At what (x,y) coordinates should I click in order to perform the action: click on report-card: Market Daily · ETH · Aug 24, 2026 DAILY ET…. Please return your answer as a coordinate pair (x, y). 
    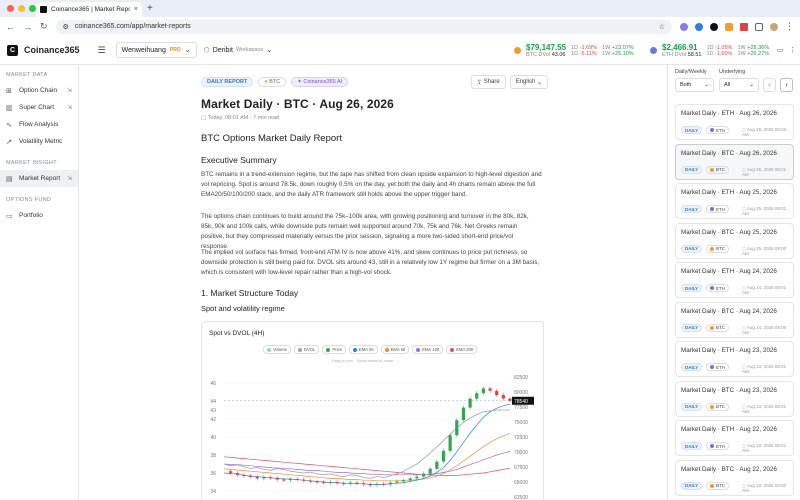
    Looking at the image, I should click on (734, 280).